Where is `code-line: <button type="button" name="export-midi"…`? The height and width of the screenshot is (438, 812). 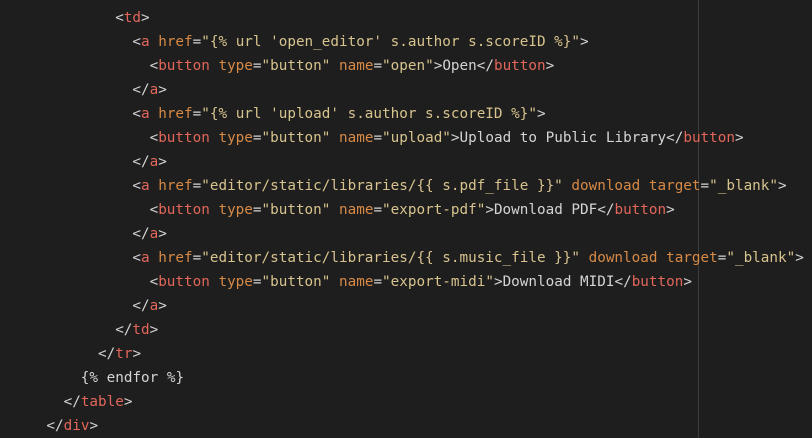
code-line: <button type="button" name="export-midi"… is located at coordinates (406, 282).